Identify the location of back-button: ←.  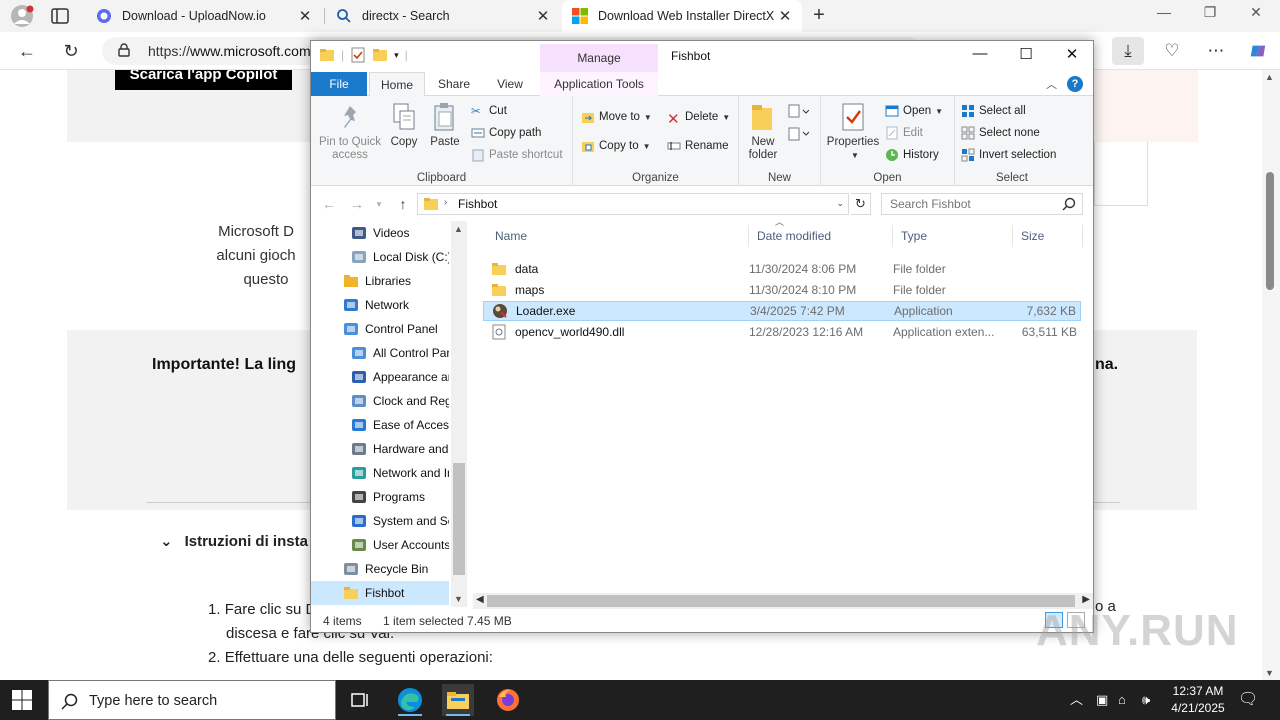
(27, 51).